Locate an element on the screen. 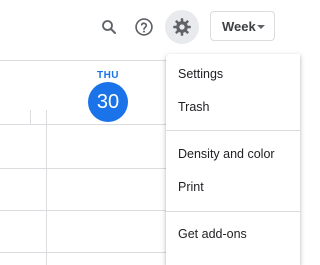  help-icon is located at coordinates (144, 27).